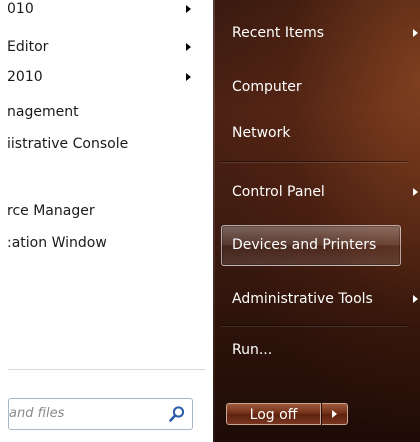 Image resolution: width=420 pixels, height=442 pixels. I want to click on menu-item-recent-items: Recent Items, so click(319, 33).